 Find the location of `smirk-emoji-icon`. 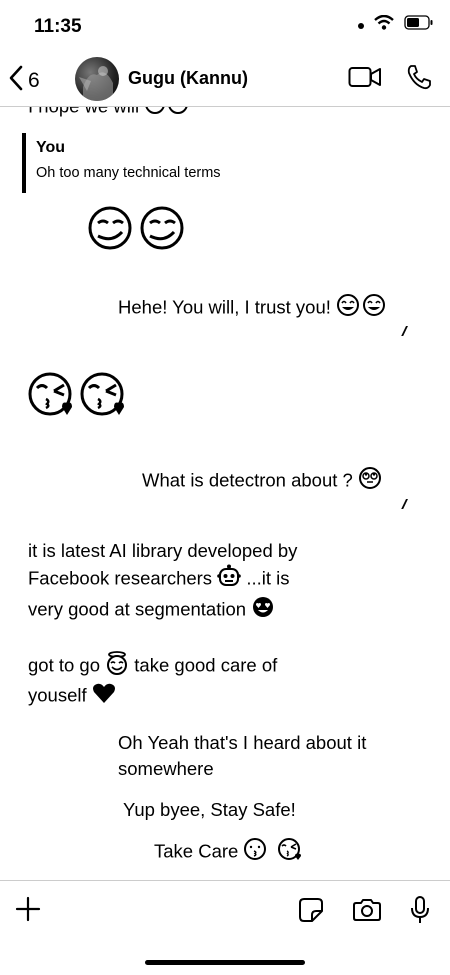

smirk-emoji-icon is located at coordinates (138, 231).